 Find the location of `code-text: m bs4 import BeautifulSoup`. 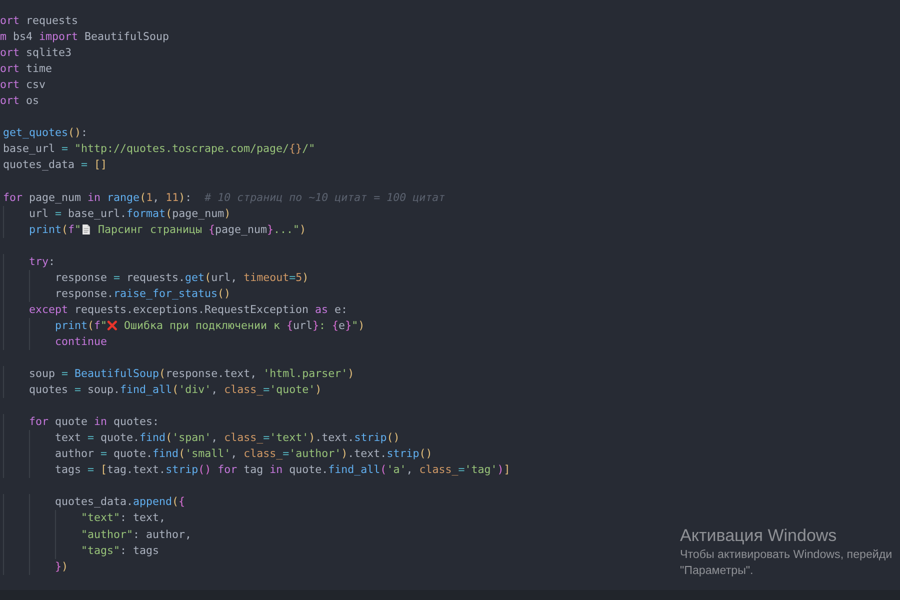

code-text: m bs4 import BeautifulSoup is located at coordinates (85, 37).